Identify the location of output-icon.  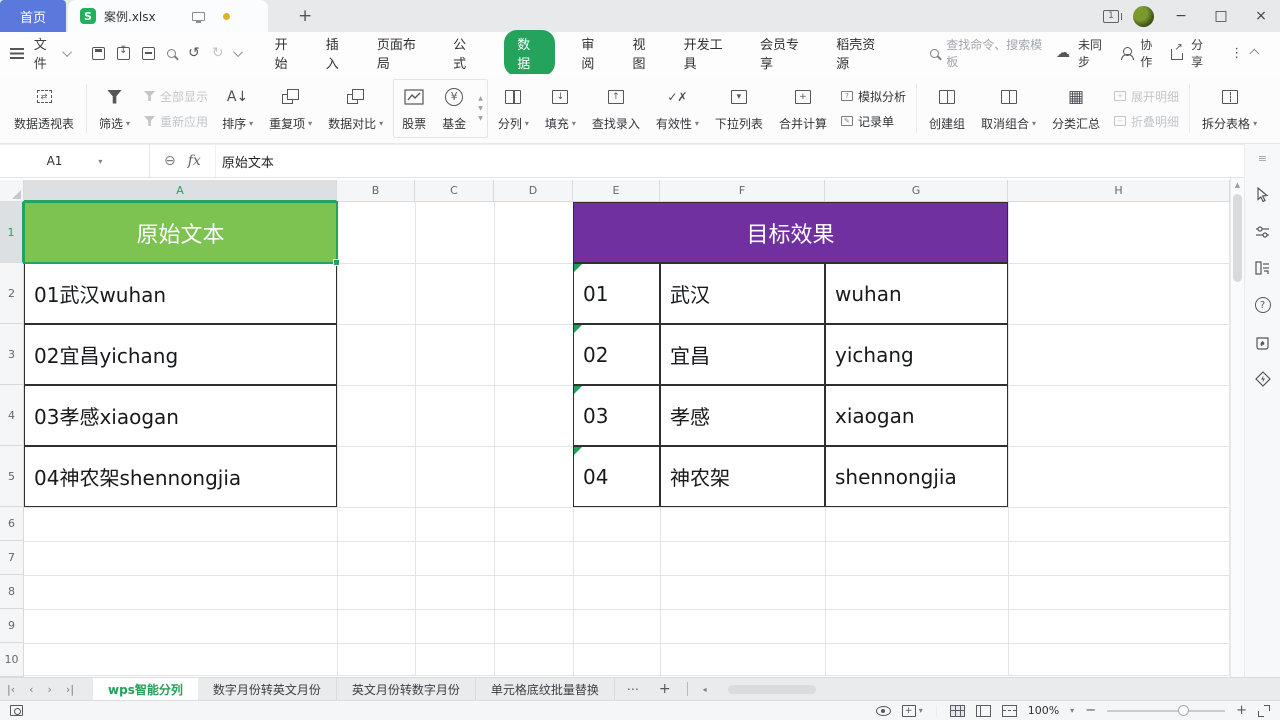
(124, 52).